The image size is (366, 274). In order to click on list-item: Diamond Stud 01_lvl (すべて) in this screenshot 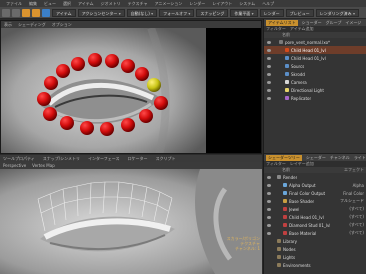, I will do `click(315, 225)`.